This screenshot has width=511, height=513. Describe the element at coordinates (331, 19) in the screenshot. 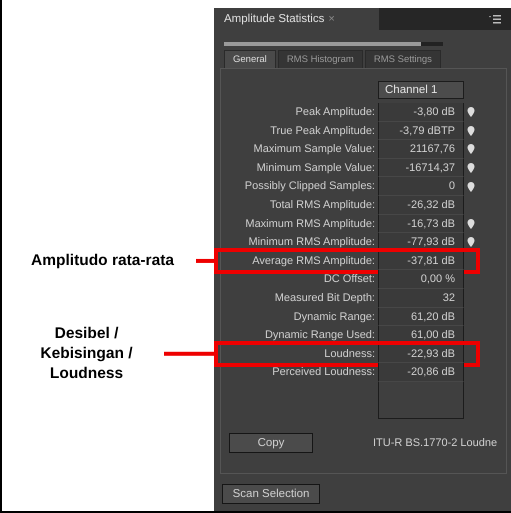

I see `close-button: ×` at that location.